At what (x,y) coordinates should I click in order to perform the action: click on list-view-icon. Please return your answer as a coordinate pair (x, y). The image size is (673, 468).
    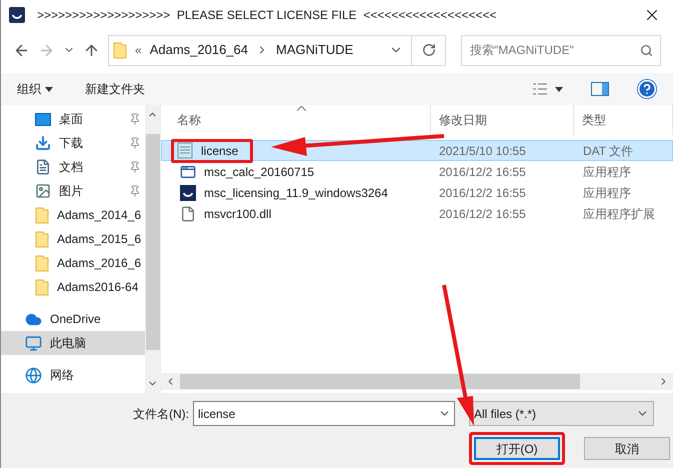
    Looking at the image, I should click on (540, 89).